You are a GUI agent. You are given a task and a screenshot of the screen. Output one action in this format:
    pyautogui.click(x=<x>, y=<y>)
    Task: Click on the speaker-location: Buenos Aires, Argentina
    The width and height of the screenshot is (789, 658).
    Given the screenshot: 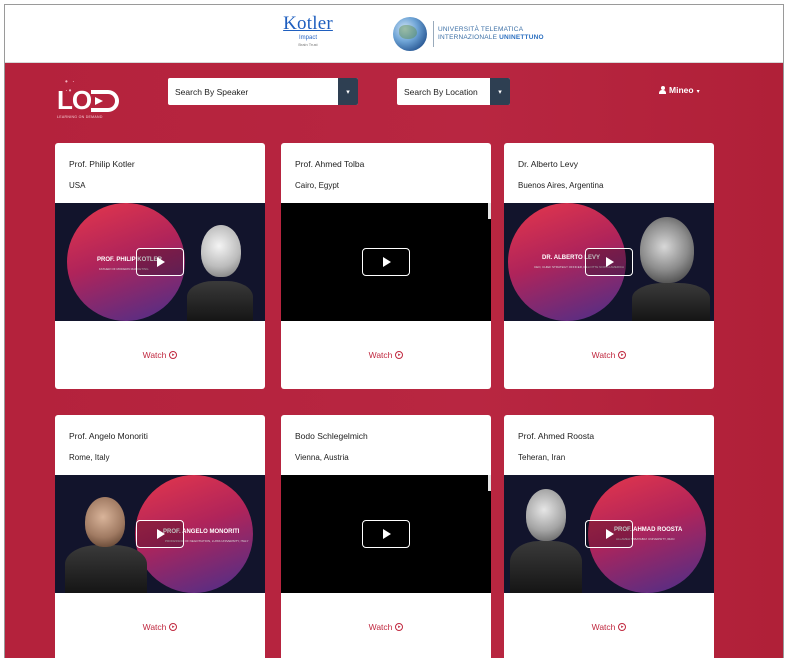 What is the action you would take?
    pyautogui.click(x=561, y=185)
    